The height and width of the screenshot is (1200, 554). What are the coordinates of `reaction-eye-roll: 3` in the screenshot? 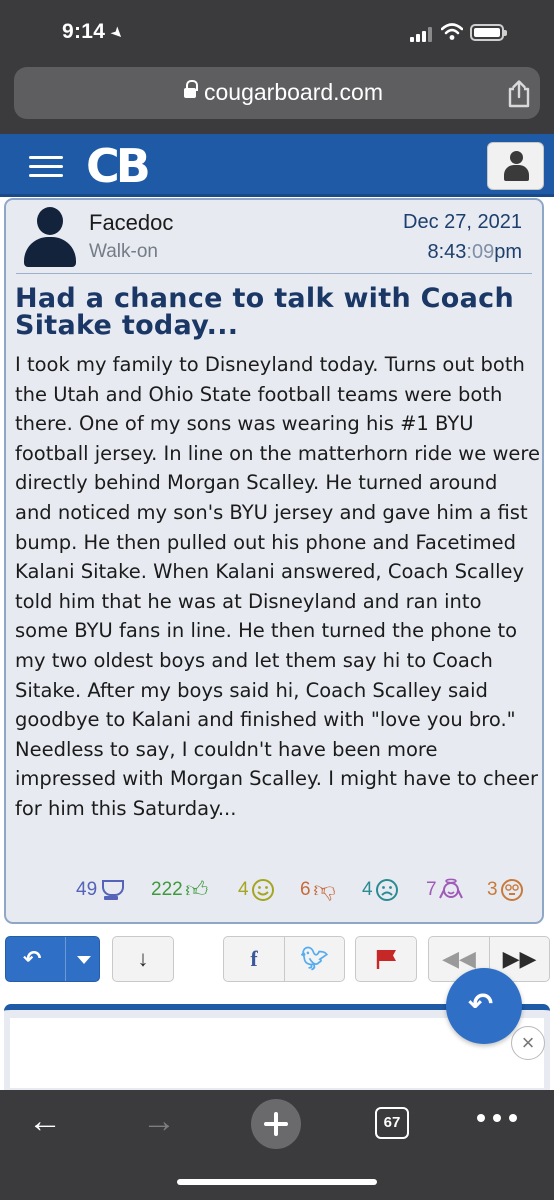 It's located at (505, 890).